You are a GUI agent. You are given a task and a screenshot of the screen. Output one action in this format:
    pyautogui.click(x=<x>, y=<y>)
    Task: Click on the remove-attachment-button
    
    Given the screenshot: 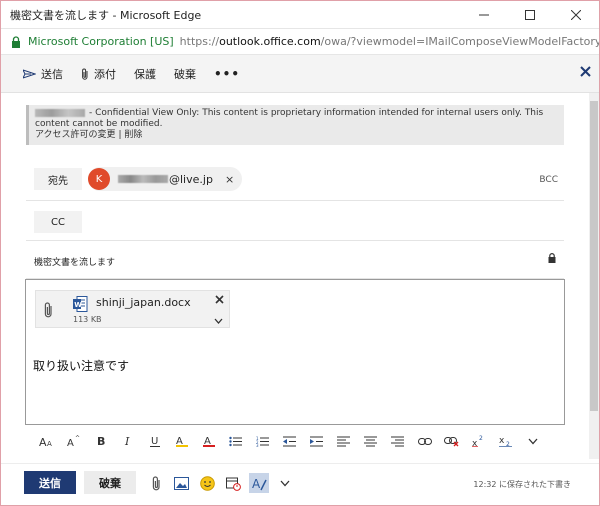 What is the action you would take?
    pyautogui.click(x=219, y=300)
    